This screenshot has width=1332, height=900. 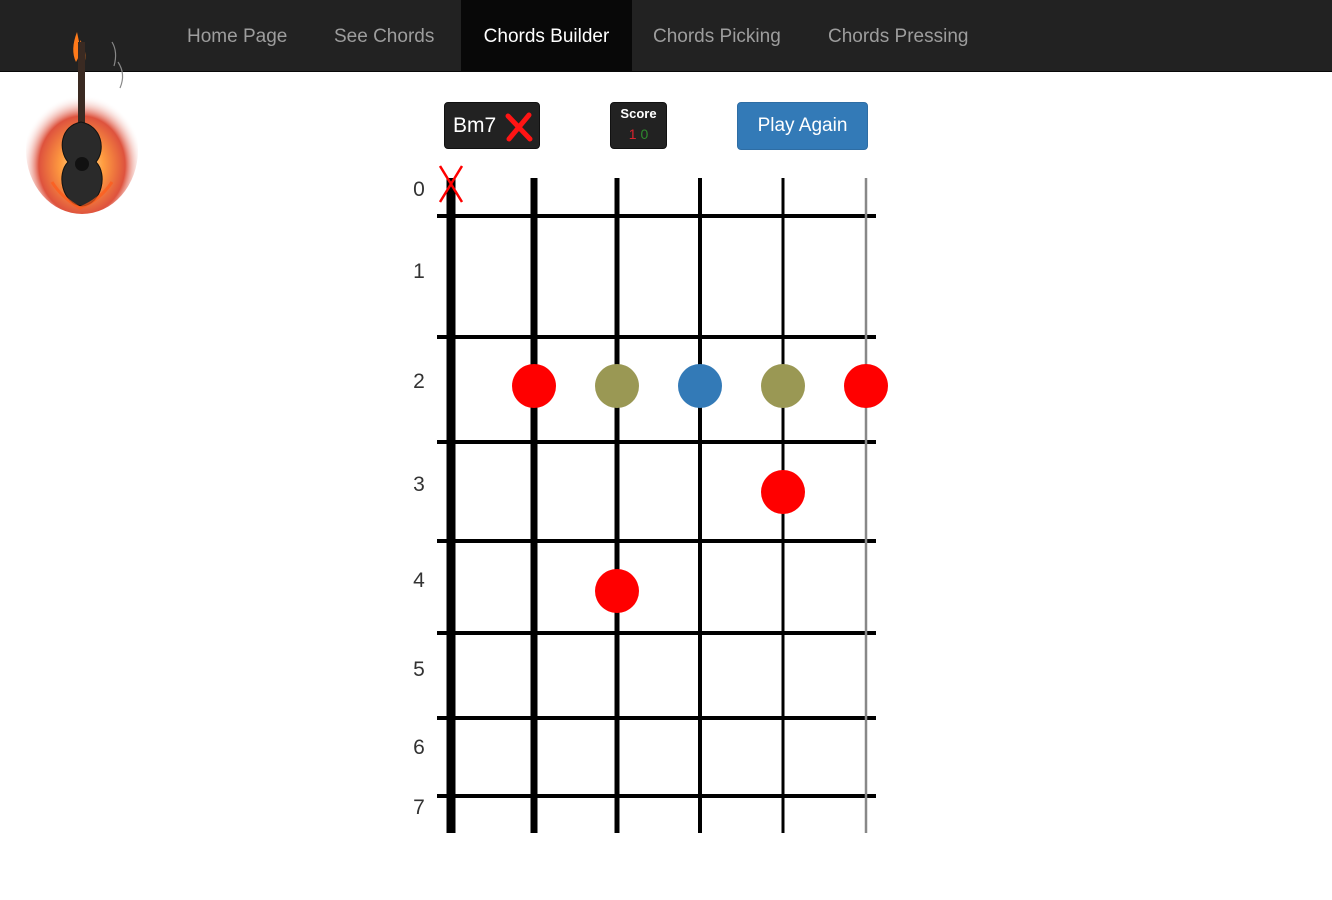 I want to click on chord-name: Bm7, so click(x=475, y=125).